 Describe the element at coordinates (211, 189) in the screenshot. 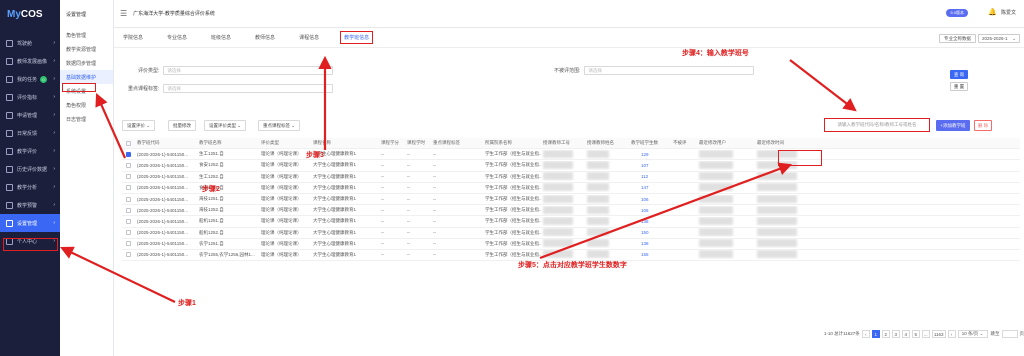

I see `step2-label: 步骤2` at that location.